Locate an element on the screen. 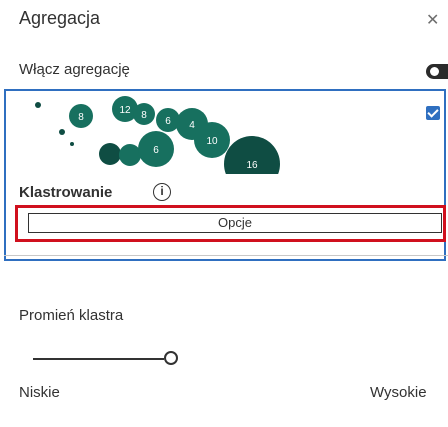  panel-title: Agregacja is located at coordinates (60, 18).